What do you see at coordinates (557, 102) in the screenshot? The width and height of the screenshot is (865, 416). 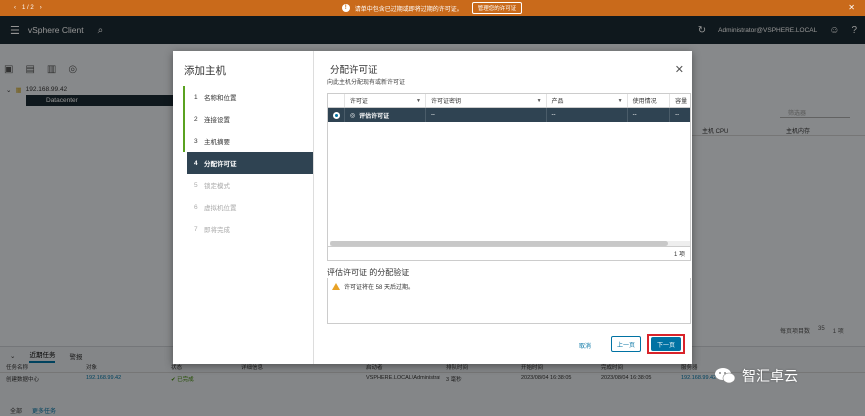 I see `col-product-label: 产品` at bounding box center [557, 102].